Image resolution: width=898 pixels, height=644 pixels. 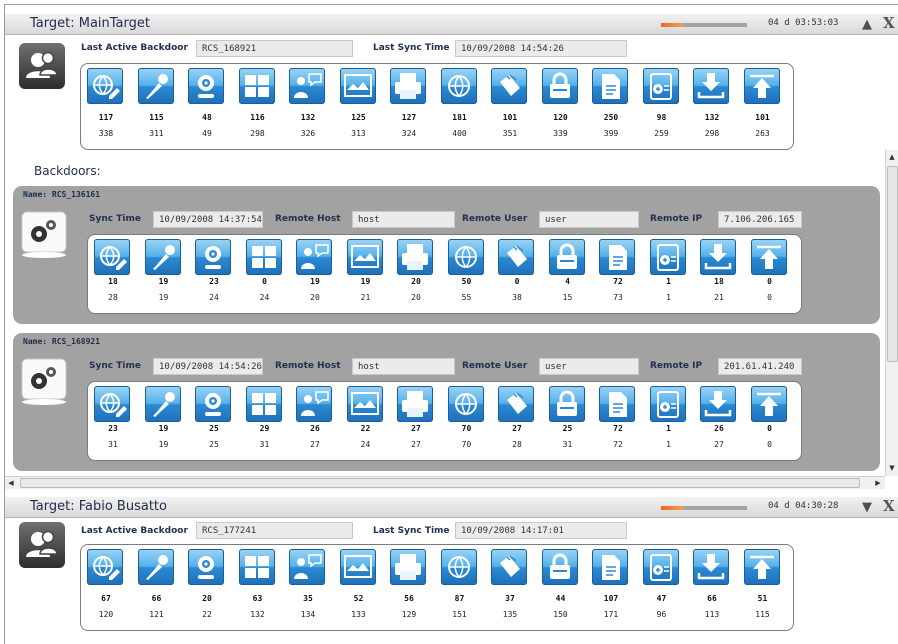 What do you see at coordinates (668, 297) in the screenshot?
I see `count-total: 1` at bounding box center [668, 297].